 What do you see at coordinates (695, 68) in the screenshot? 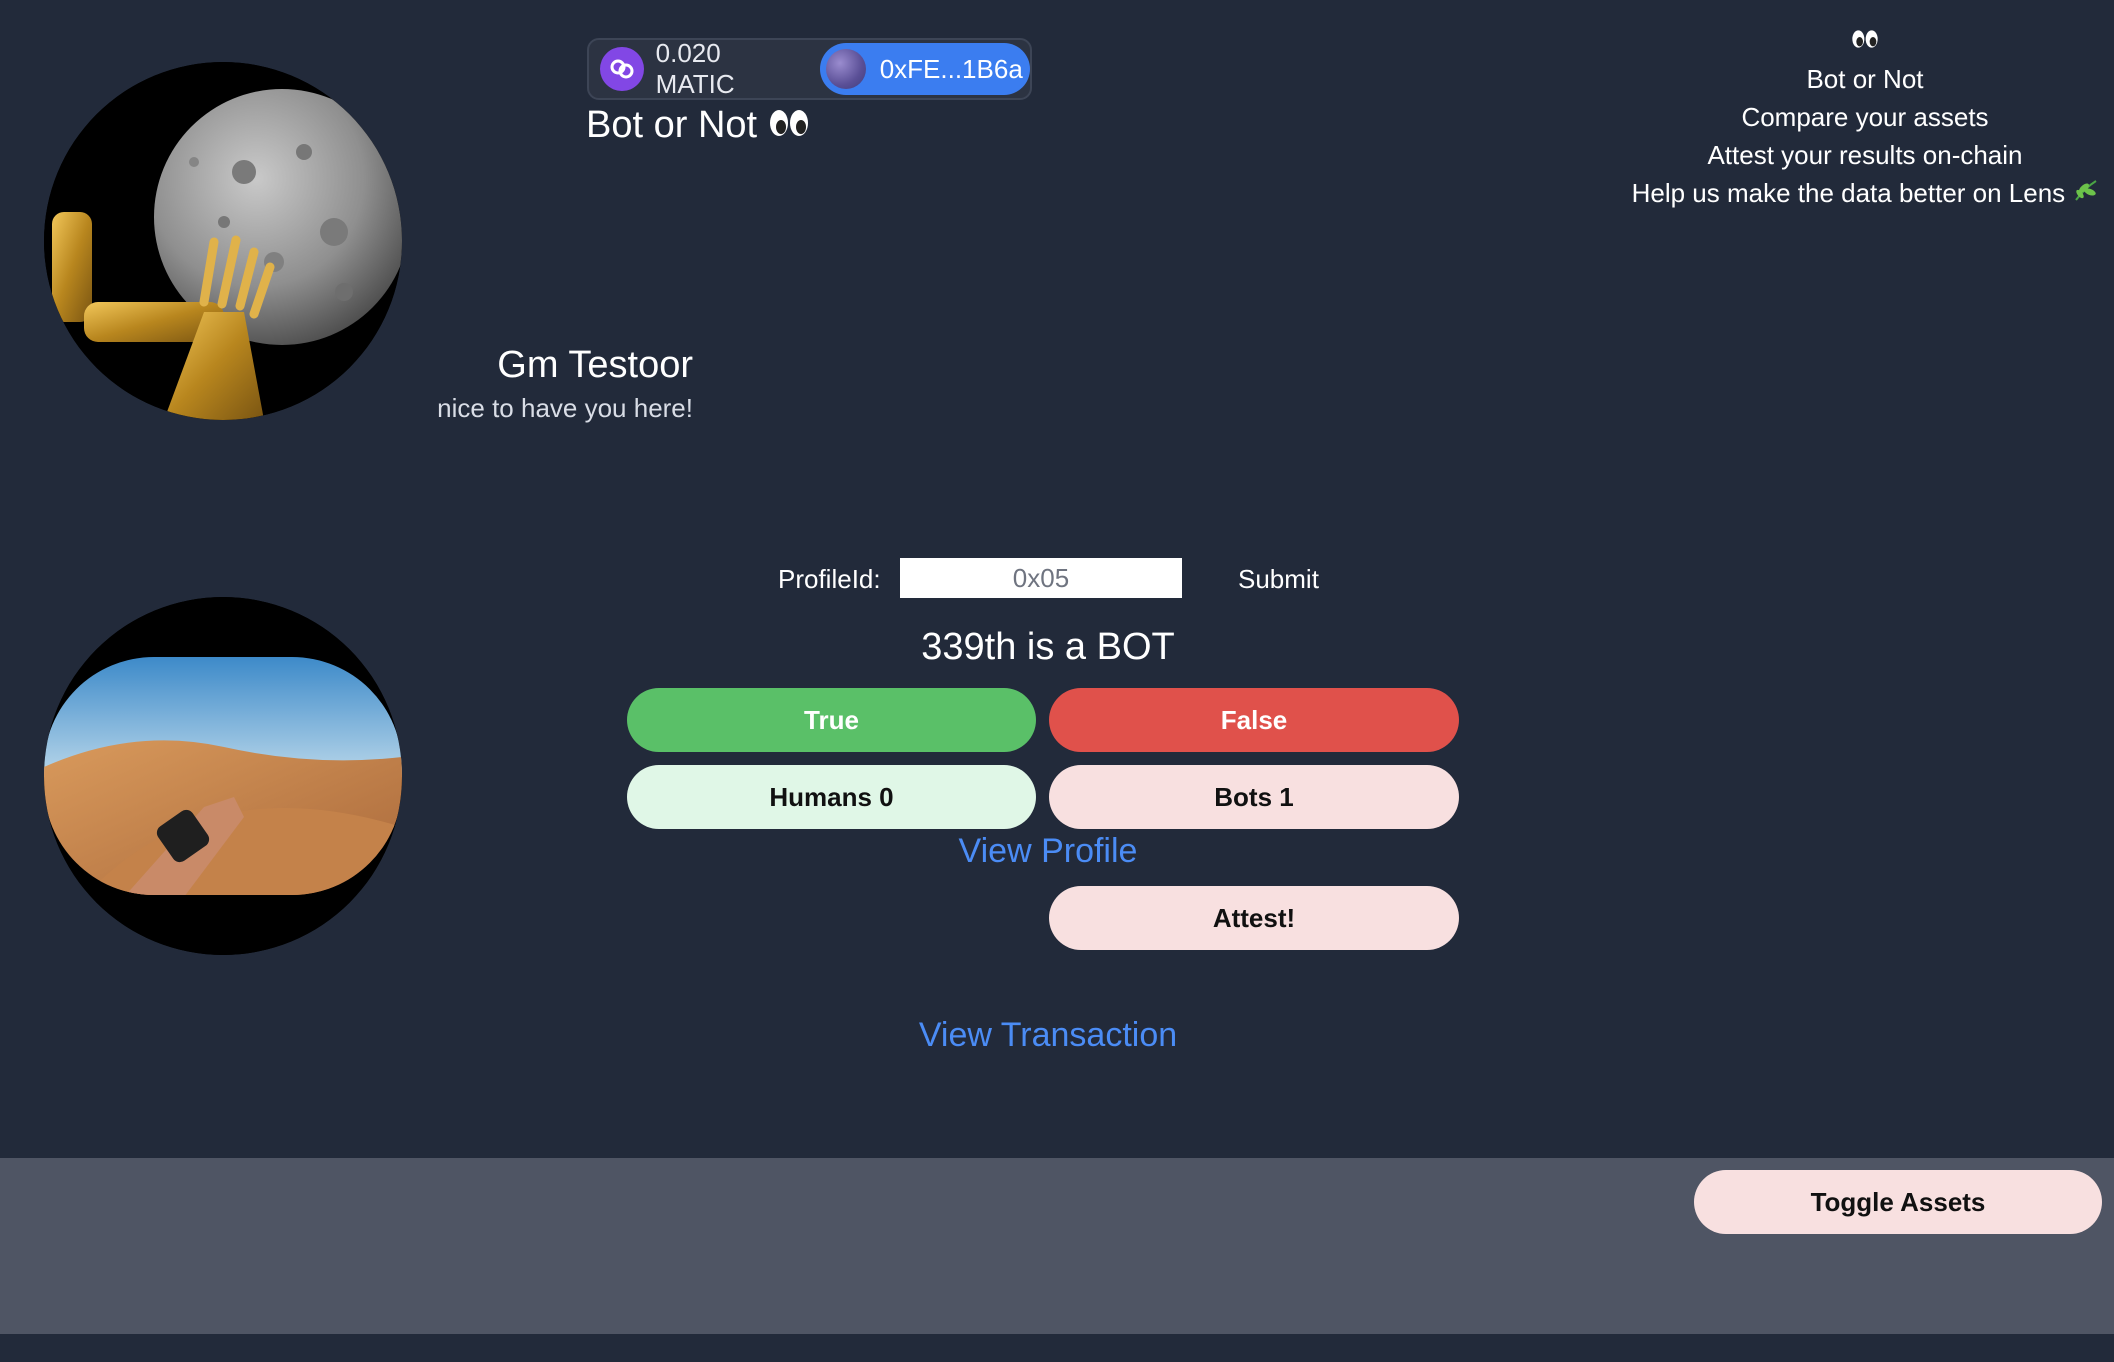
I see `wallet-balance: 0.020 MATIC` at bounding box center [695, 68].